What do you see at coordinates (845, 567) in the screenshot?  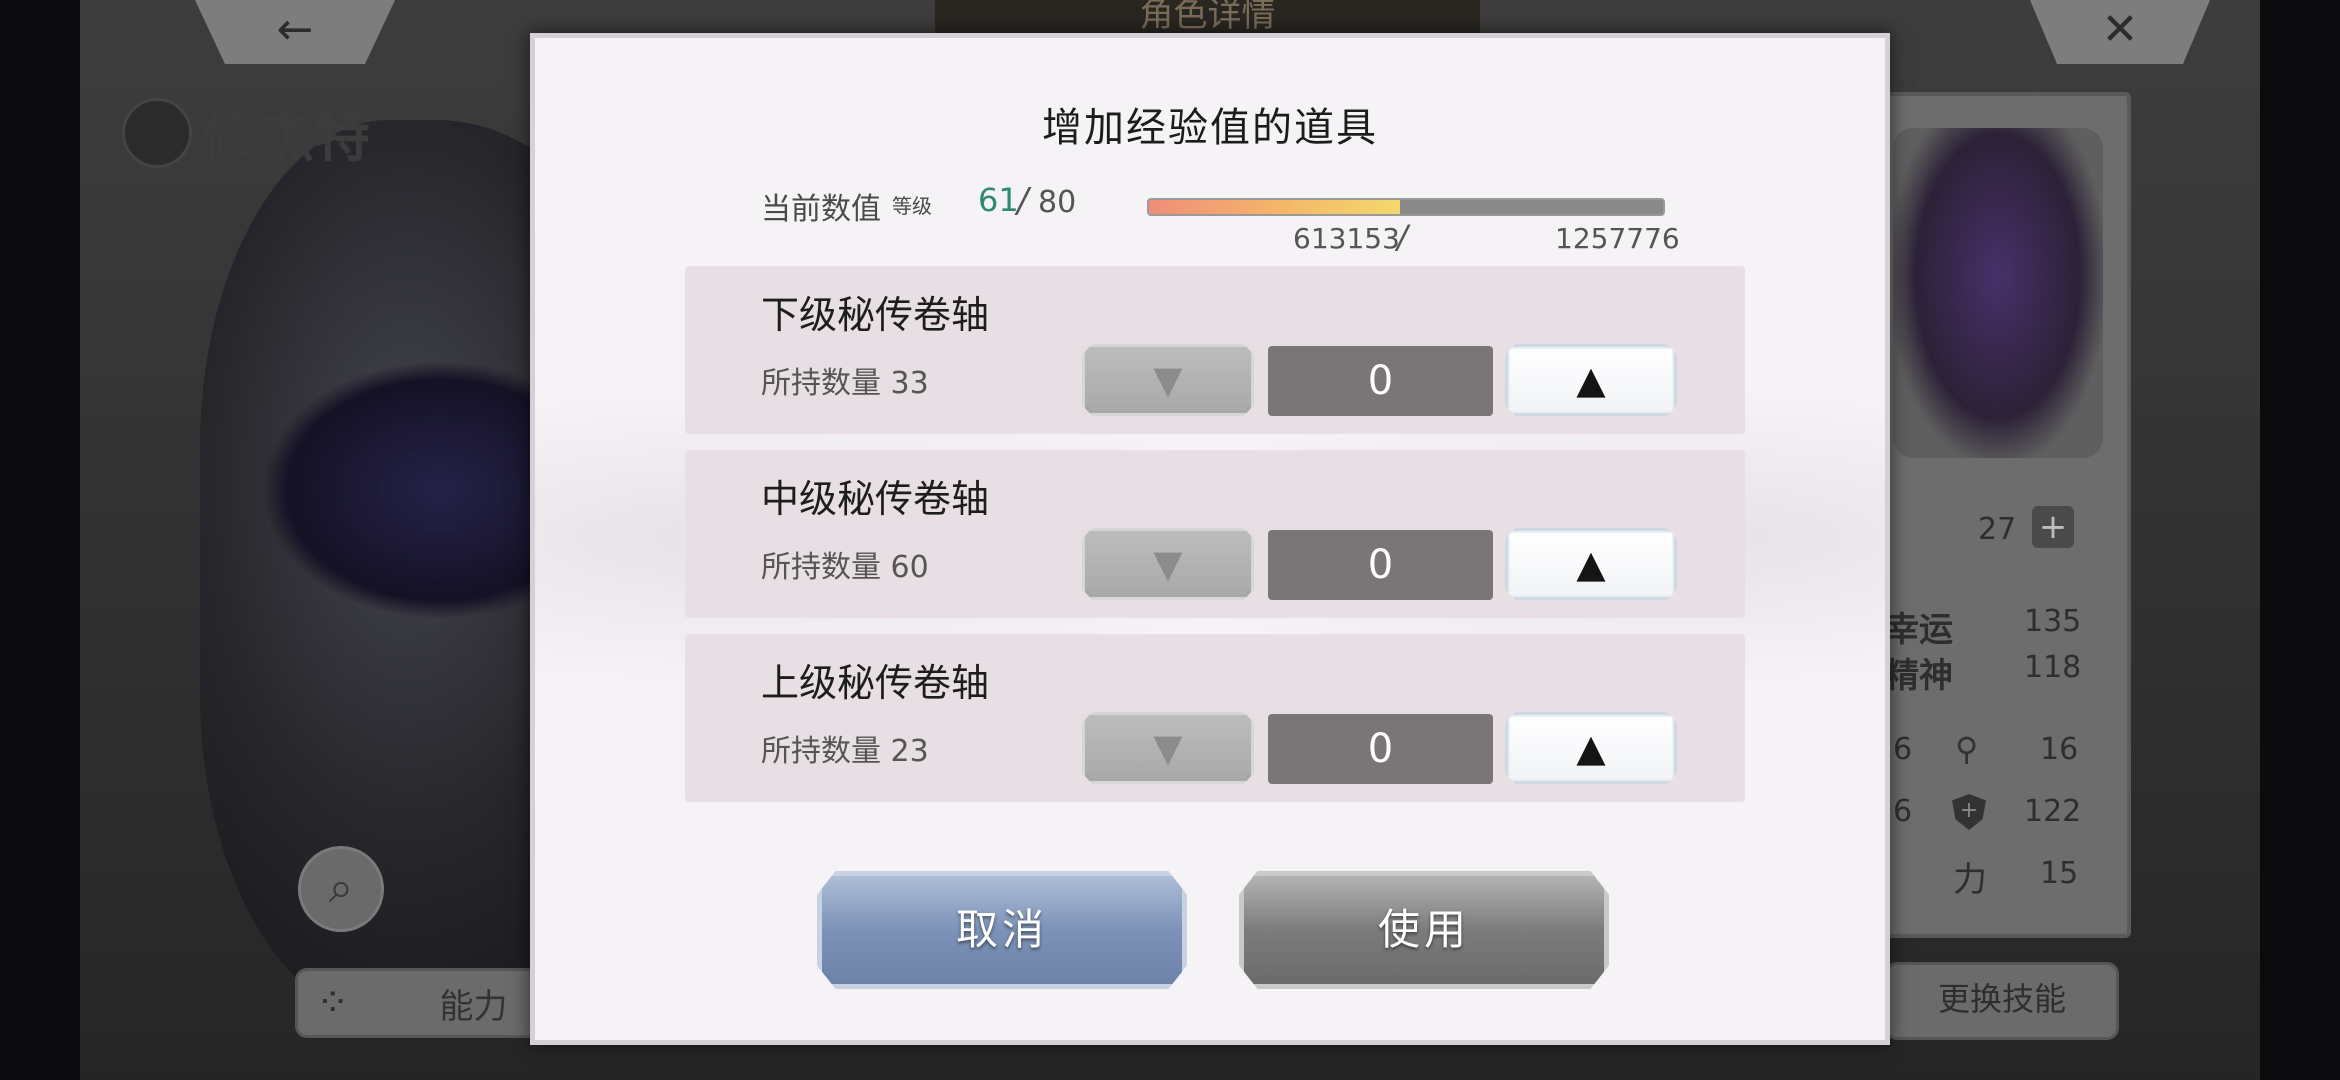 I see `item-owned-count: 所持数量 60` at bounding box center [845, 567].